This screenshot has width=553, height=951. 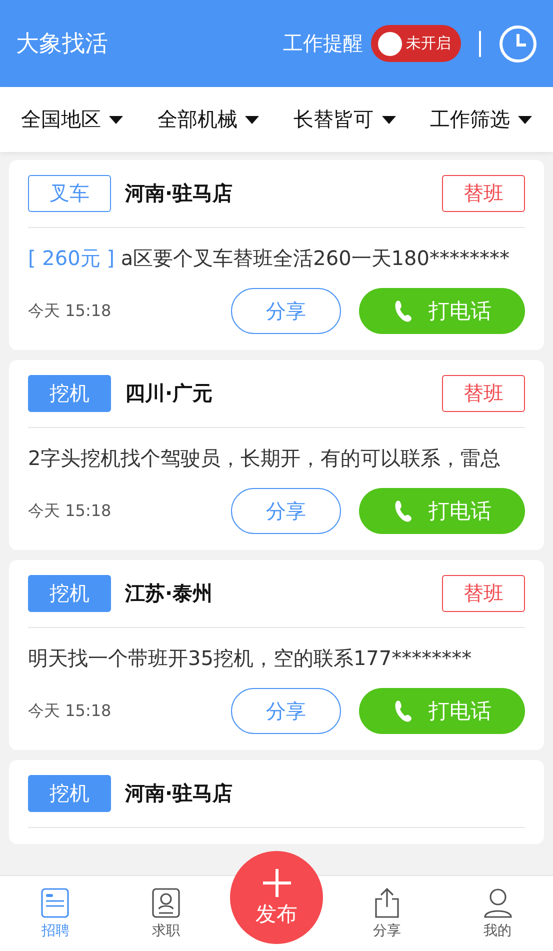 I want to click on user-icon, so click(x=497, y=903).